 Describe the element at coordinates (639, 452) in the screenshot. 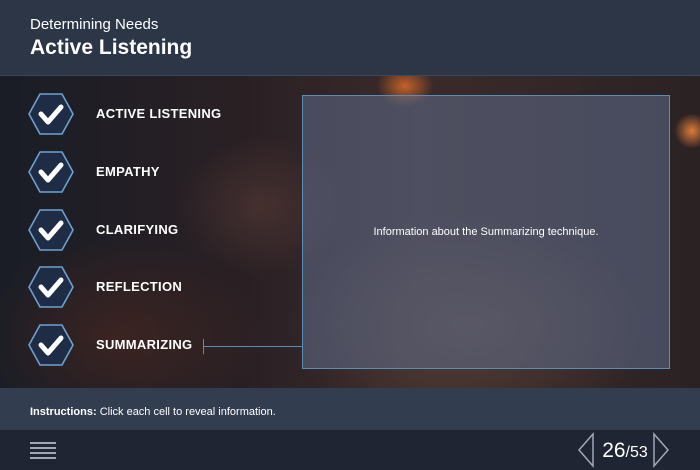

I see `total-pages: 53` at that location.